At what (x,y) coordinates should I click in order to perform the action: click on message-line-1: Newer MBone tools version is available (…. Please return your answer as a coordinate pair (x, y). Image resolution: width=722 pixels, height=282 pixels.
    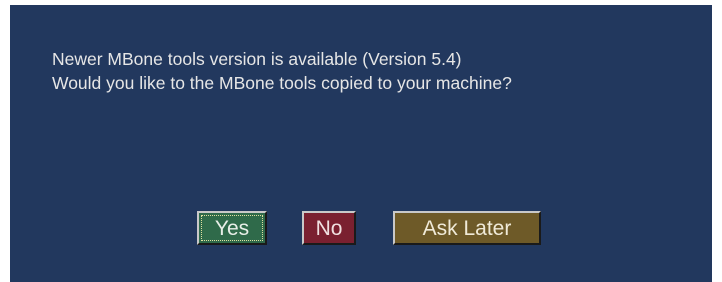
    Looking at the image, I should click on (257, 59).